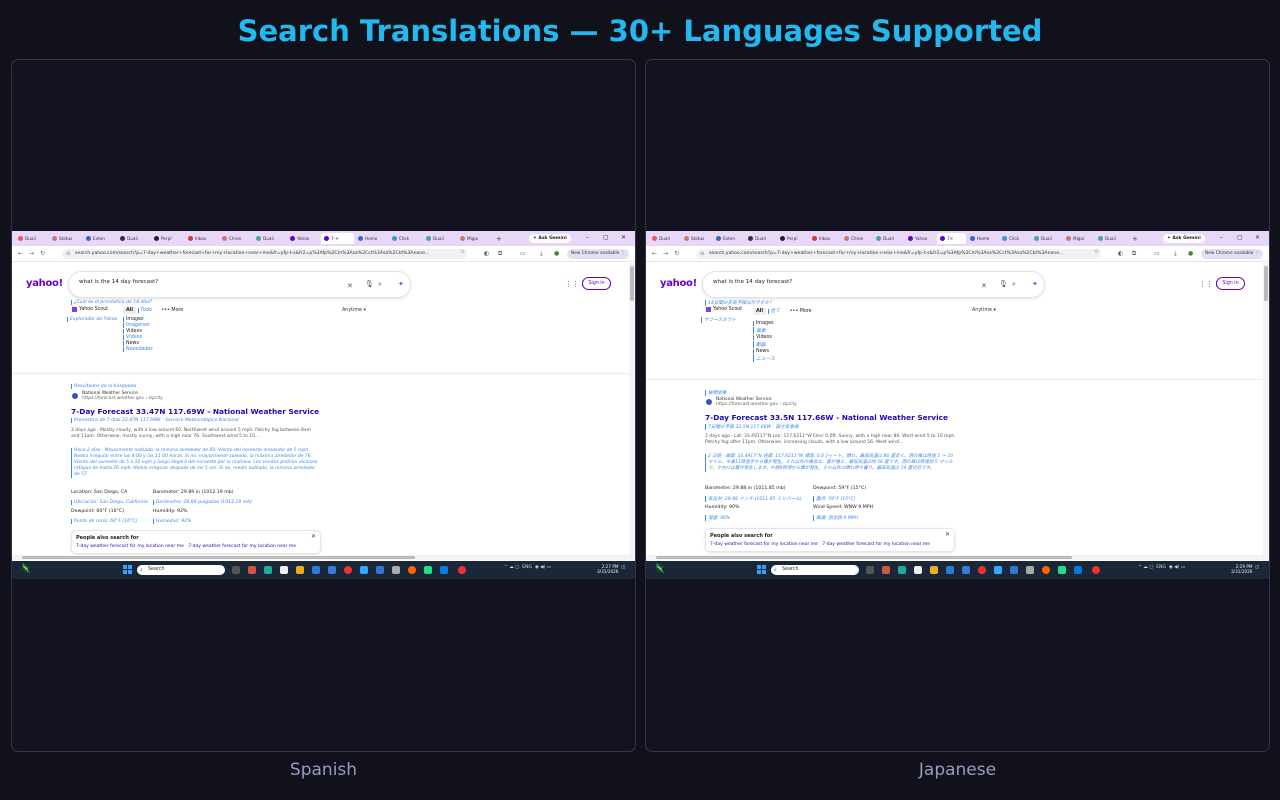 The width and height of the screenshot is (1280, 800). What do you see at coordinates (68, 254) in the screenshot?
I see `site-info-icon: ⊙` at bounding box center [68, 254].